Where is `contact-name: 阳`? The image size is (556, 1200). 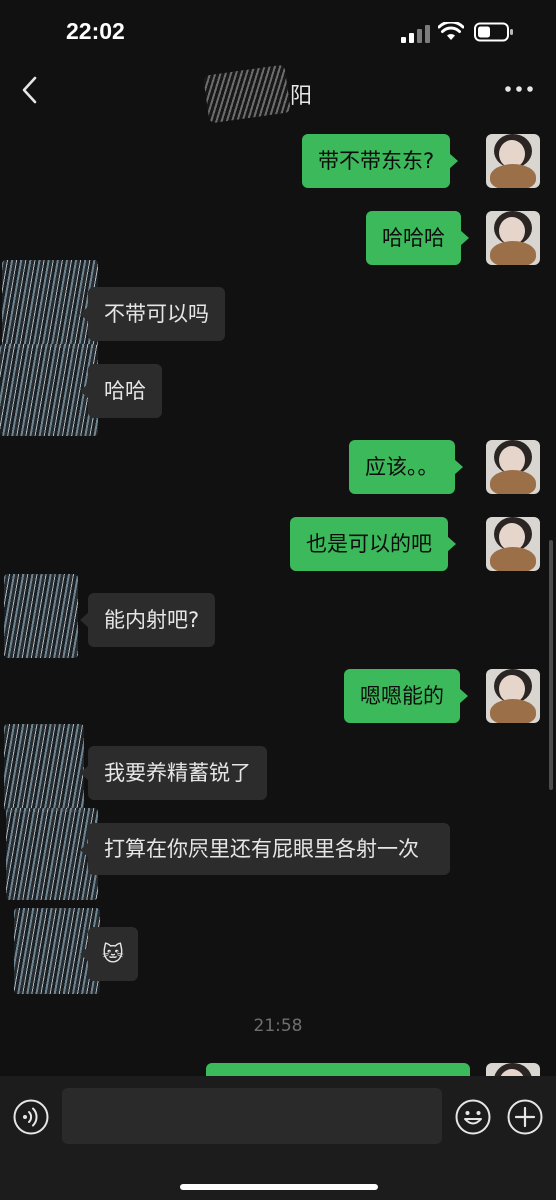
contact-name: 阳 is located at coordinates (264, 94).